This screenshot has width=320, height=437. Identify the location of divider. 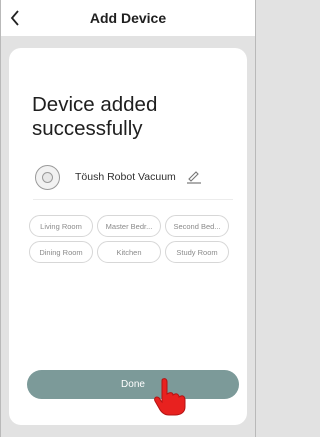
(133, 199).